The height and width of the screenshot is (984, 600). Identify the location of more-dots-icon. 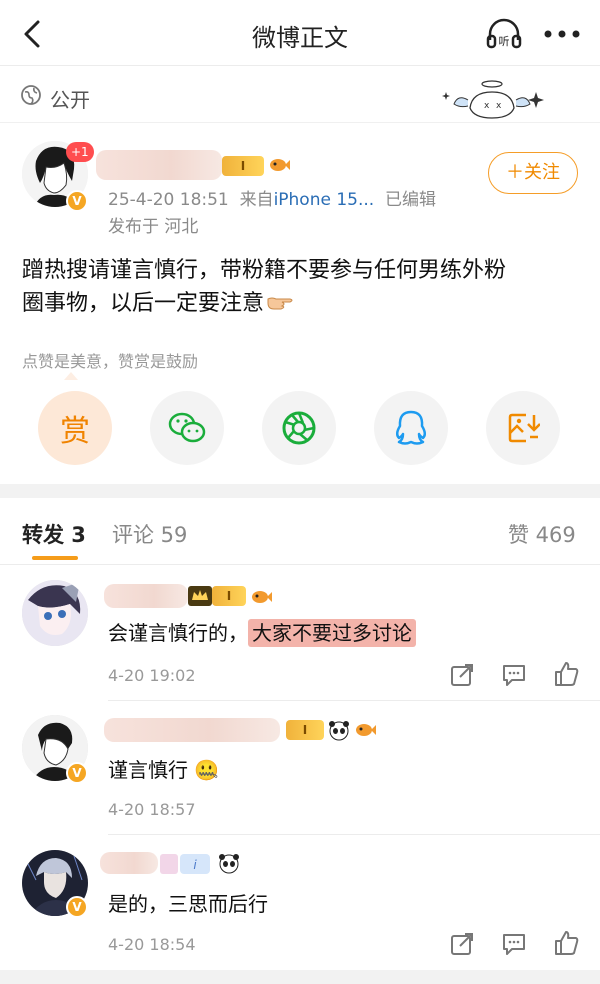
(562, 34).